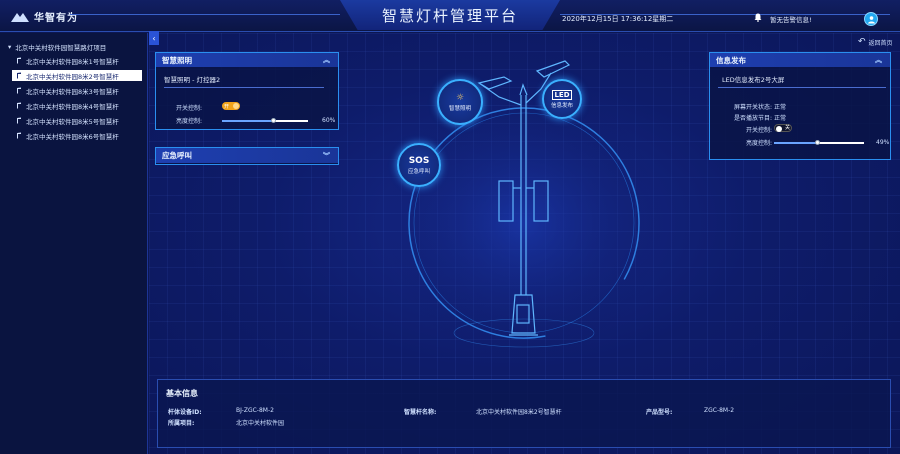 The image size is (900, 454). What do you see at coordinates (177, 60) in the screenshot?
I see `lighting-panel-title: 智慧照明` at bounding box center [177, 60].